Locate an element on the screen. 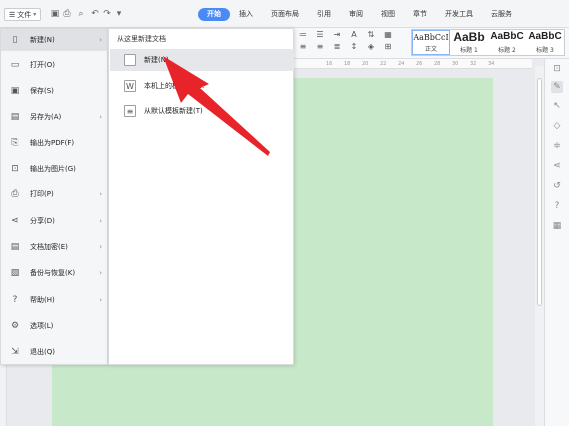 The image size is (569, 426). ruler-mark: 22 is located at coordinates (383, 64).